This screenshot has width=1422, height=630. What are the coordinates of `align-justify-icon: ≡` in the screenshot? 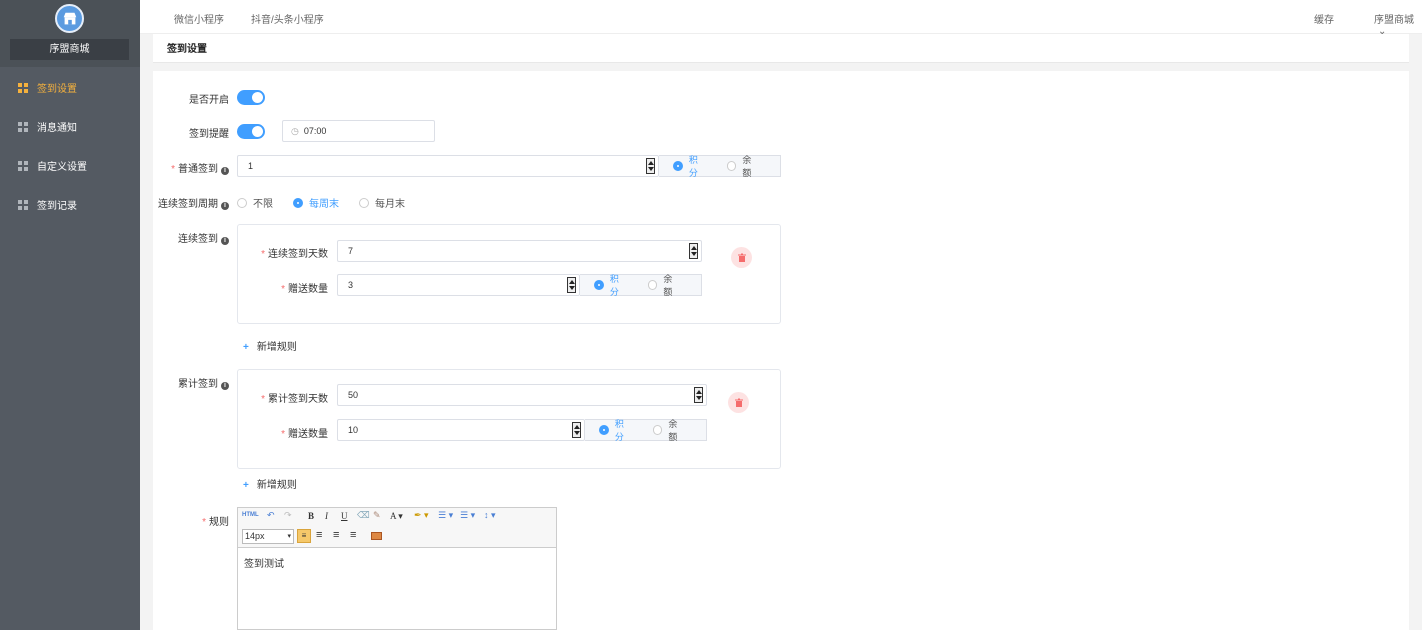 It's located at (353, 535).